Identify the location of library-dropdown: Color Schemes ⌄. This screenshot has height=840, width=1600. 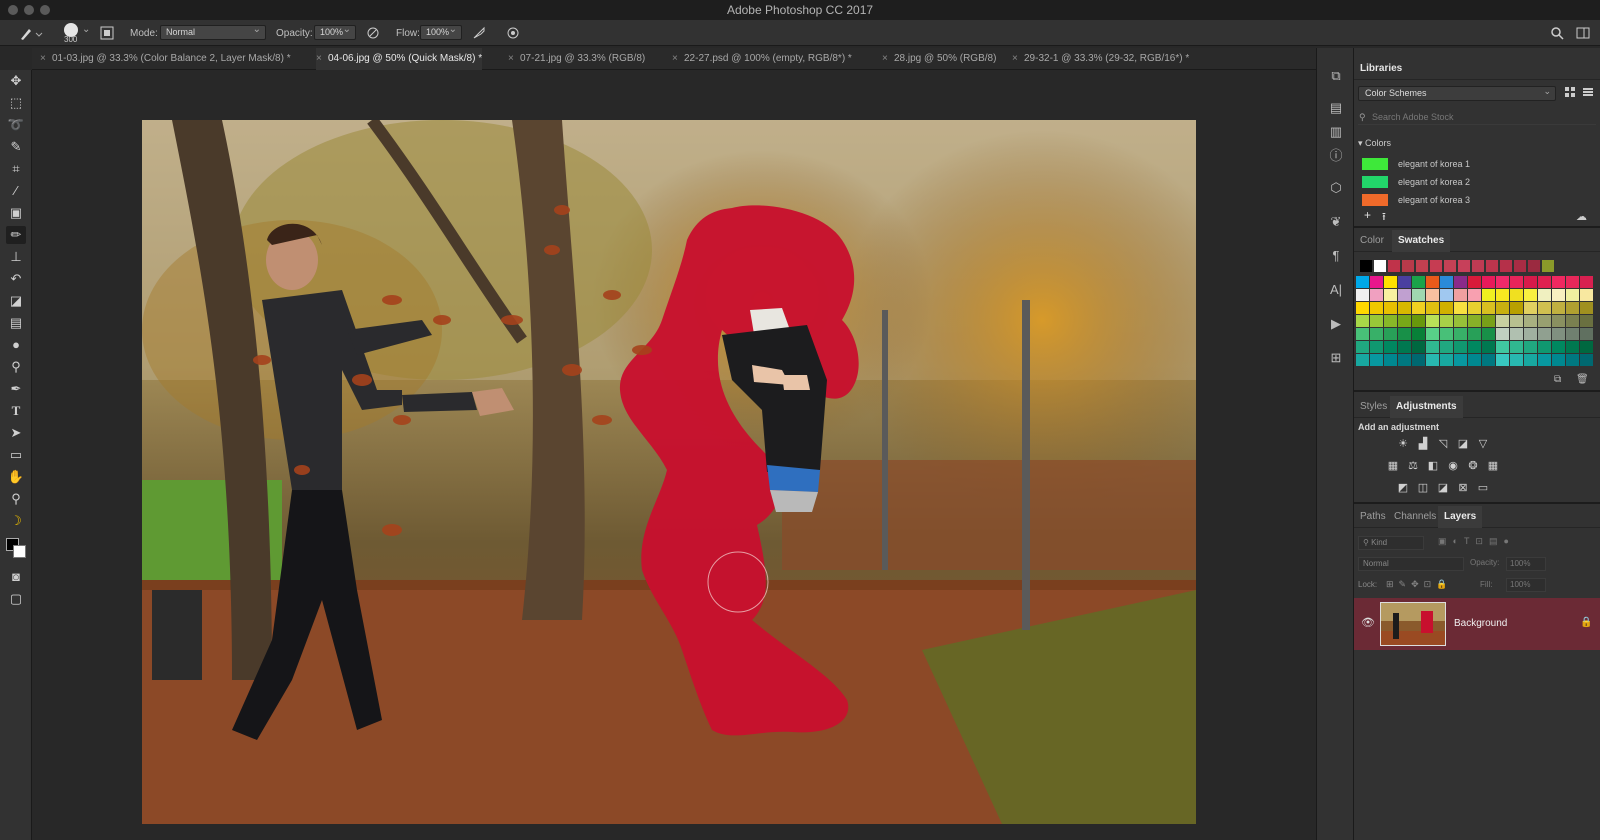
(1457, 93).